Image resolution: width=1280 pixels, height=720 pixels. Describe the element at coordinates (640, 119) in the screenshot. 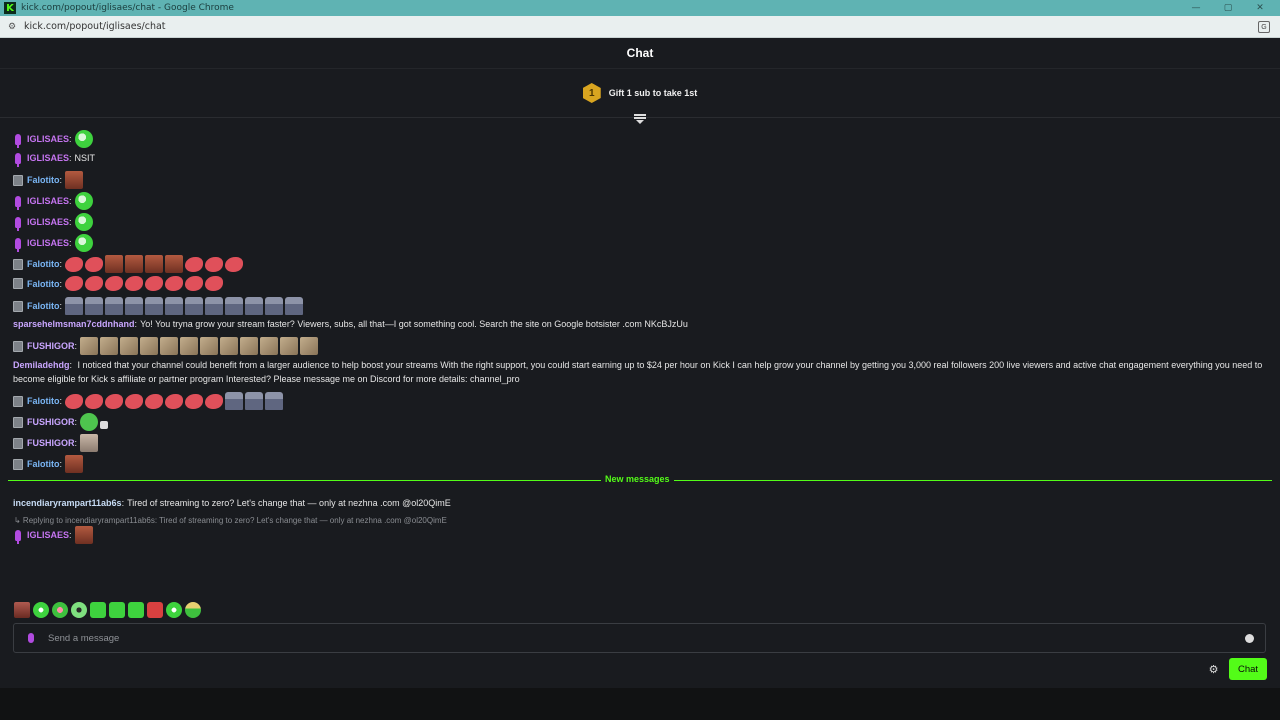

I see `collapse-icon` at that location.